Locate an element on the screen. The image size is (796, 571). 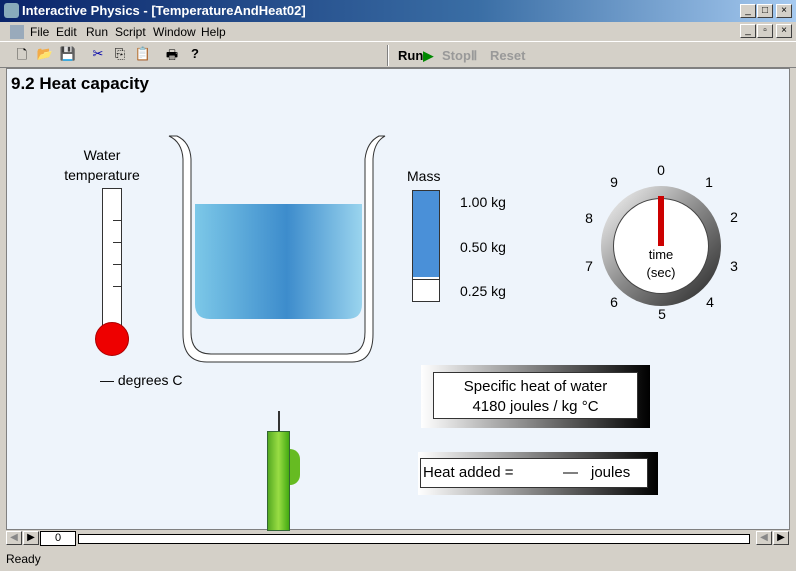
mass-slider is located at coordinates (426, 246).